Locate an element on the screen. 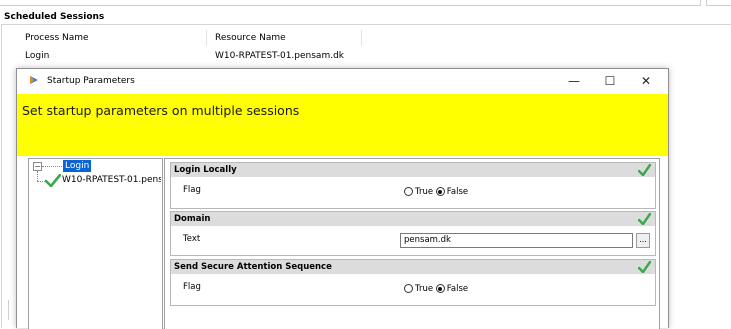  group-header: Domain is located at coordinates (413, 219).